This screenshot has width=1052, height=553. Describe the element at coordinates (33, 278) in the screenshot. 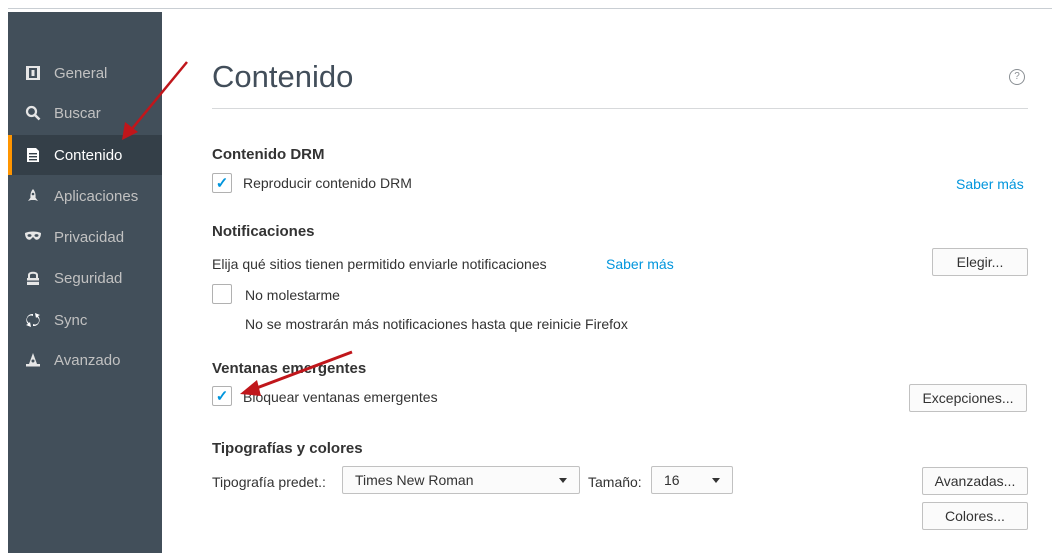

I see `lock-icon` at that location.